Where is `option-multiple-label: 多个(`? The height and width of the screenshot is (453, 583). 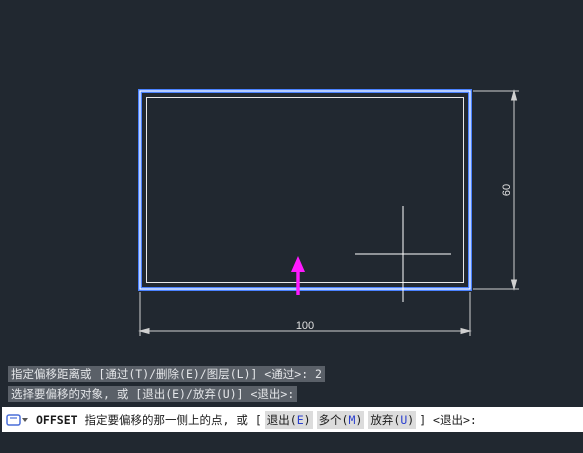
option-multiple-label: 多个( is located at coordinates (333, 419).